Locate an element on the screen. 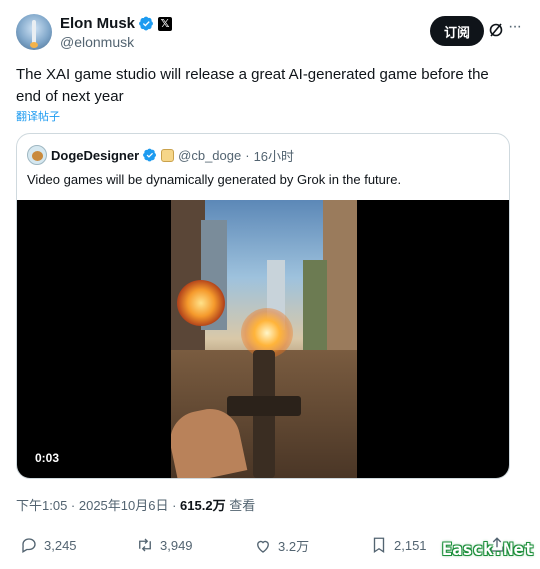  quote-time: 16小时 is located at coordinates (274, 156).